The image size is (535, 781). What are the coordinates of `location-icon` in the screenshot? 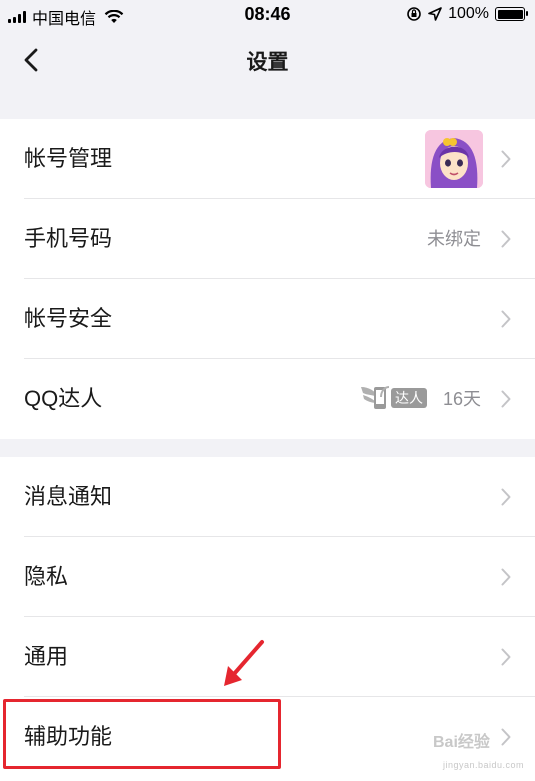 It's located at (435, 14).